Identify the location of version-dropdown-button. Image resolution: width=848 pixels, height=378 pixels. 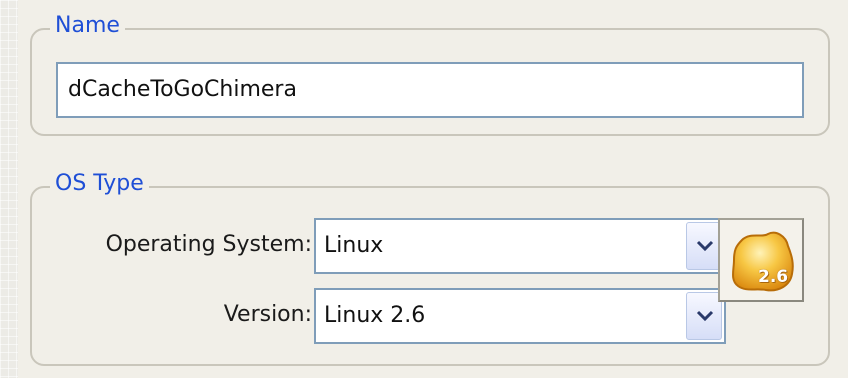
(704, 316).